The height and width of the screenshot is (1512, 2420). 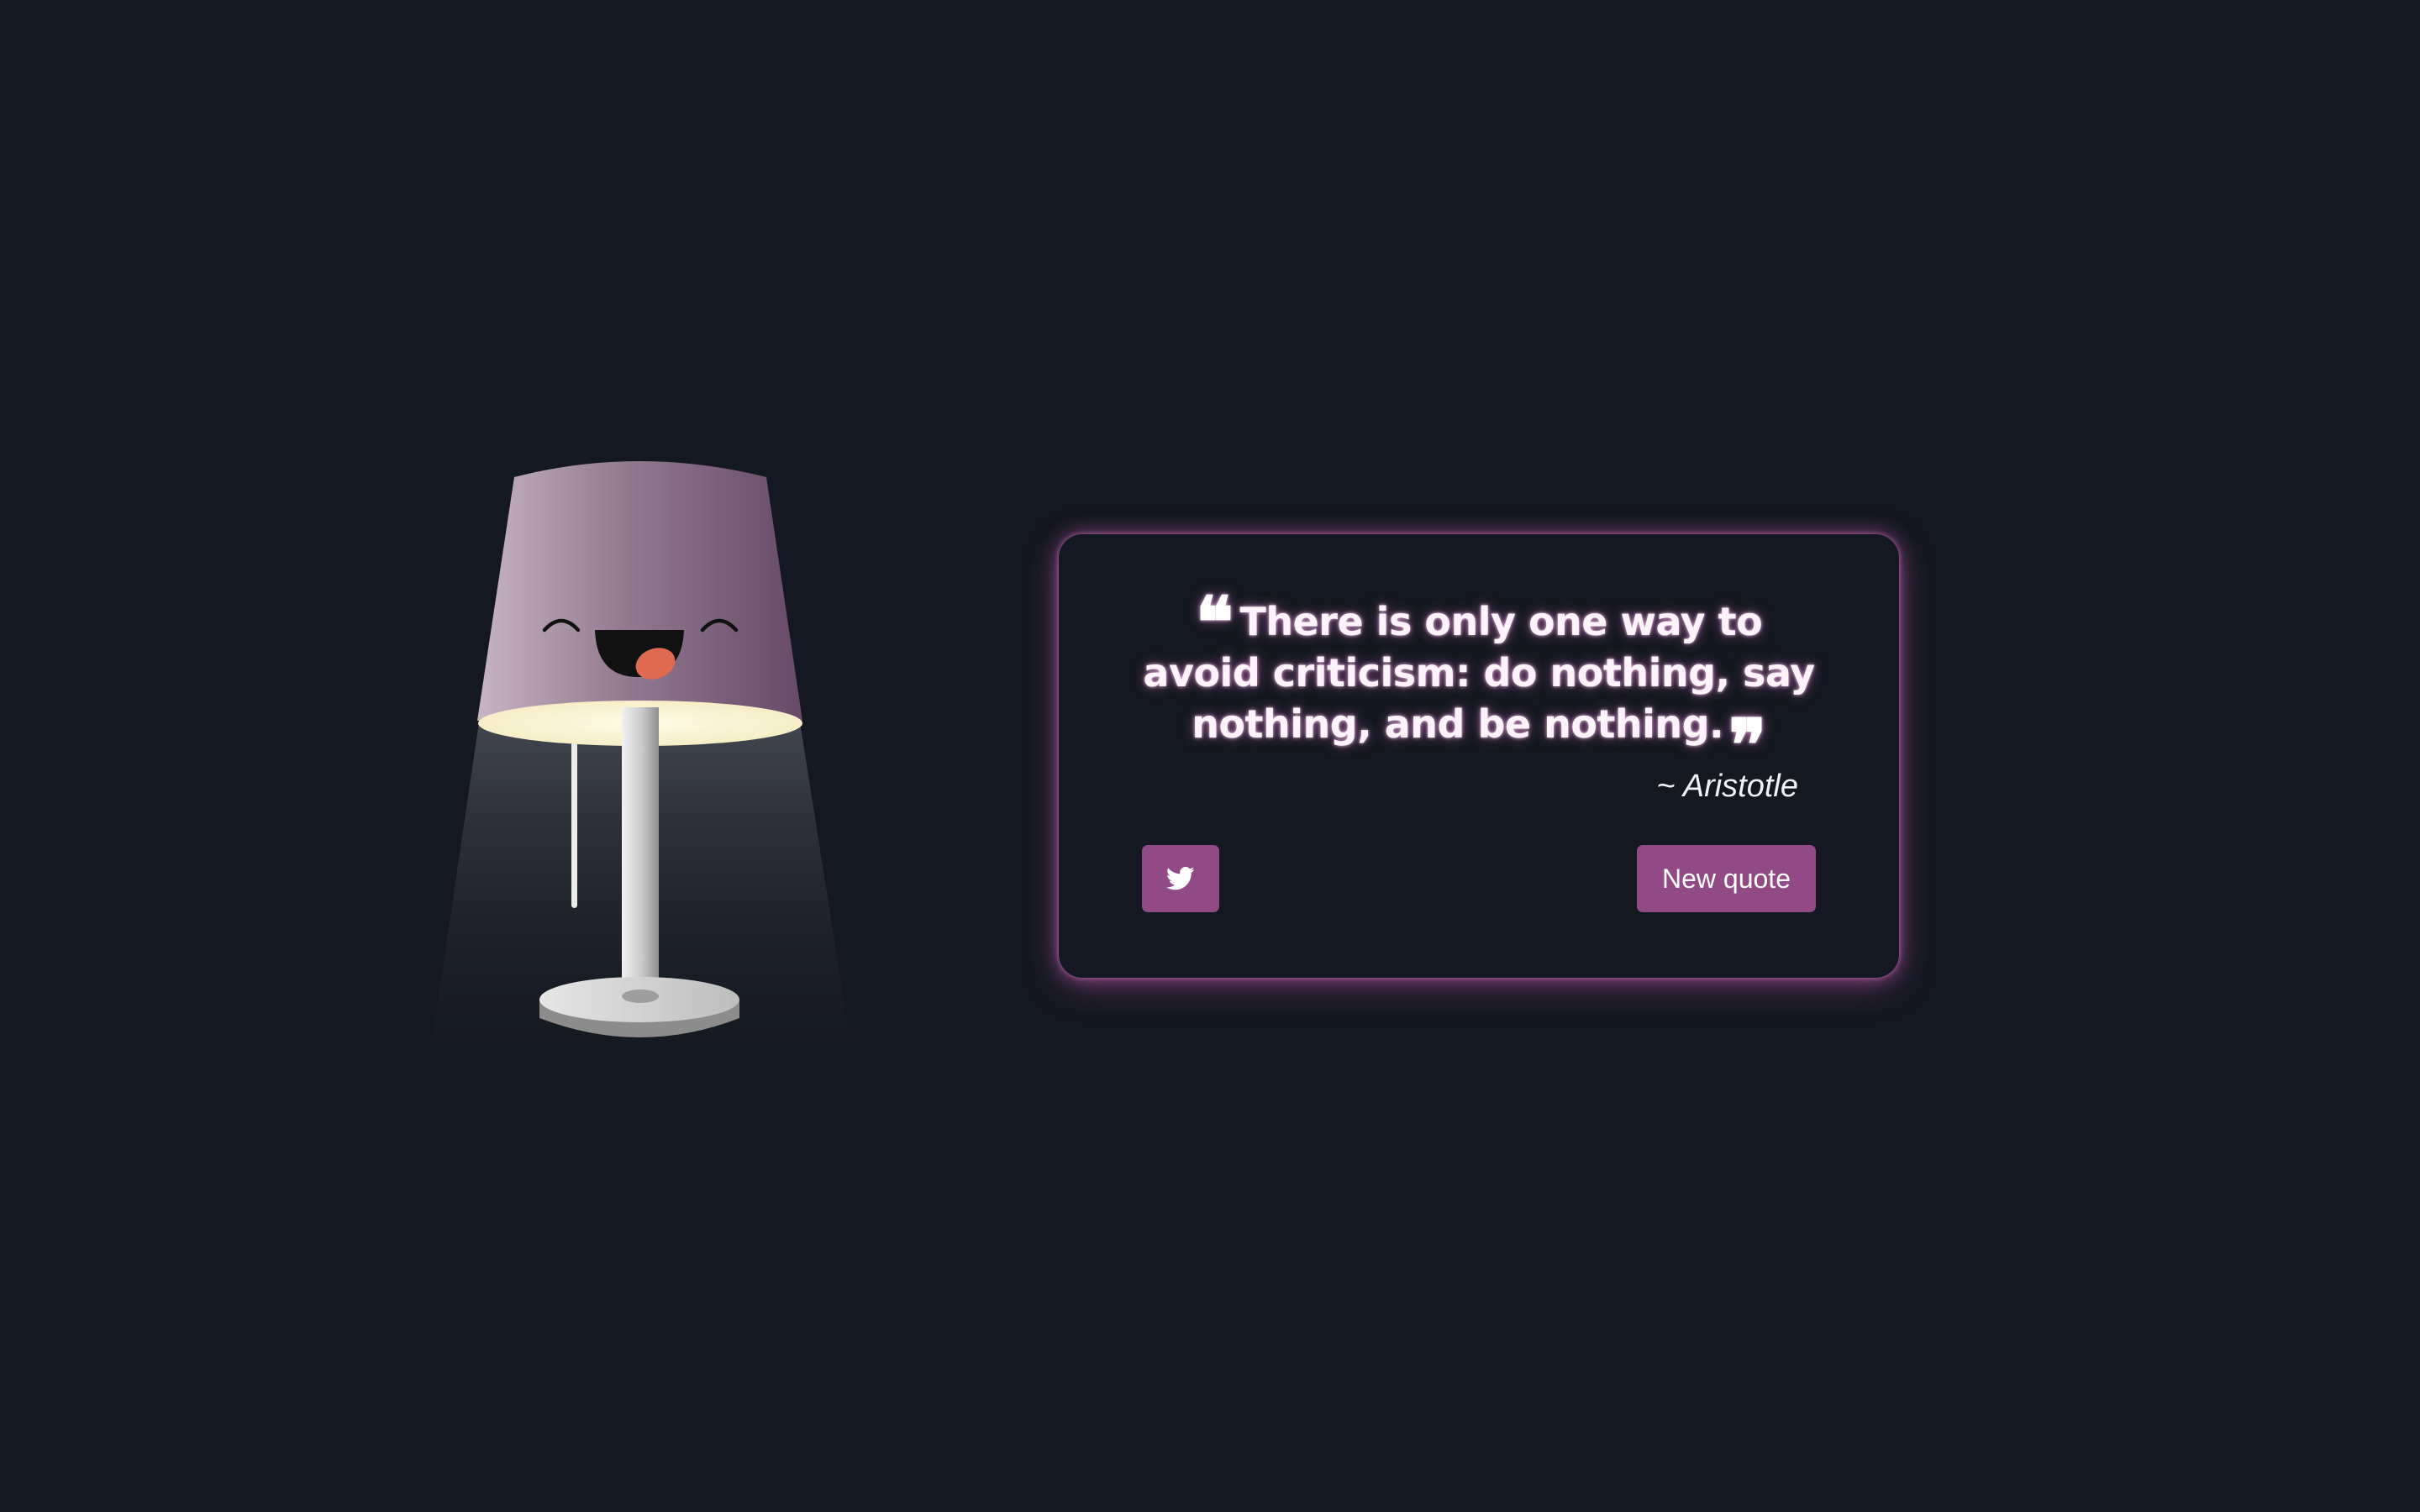 I want to click on quote-author: ~ Aristotle, so click(x=1727, y=786).